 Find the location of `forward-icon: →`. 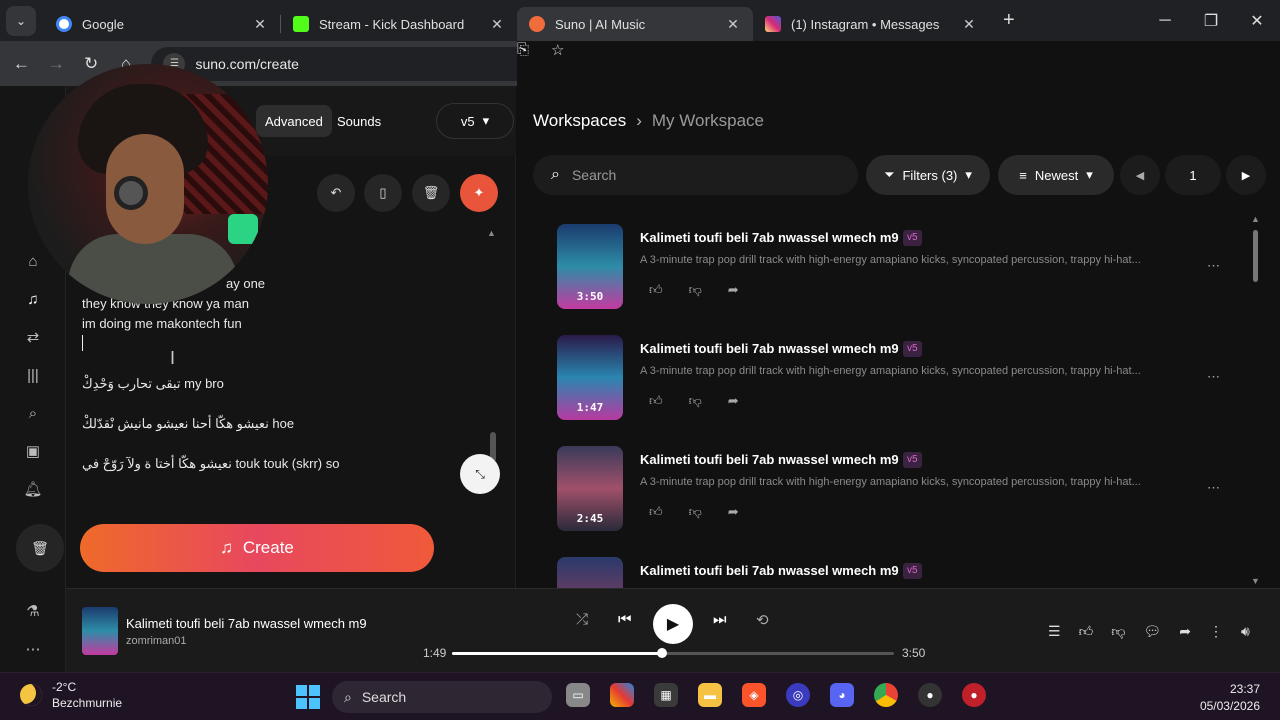

forward-icon: → is located at coordinates (56, 64).